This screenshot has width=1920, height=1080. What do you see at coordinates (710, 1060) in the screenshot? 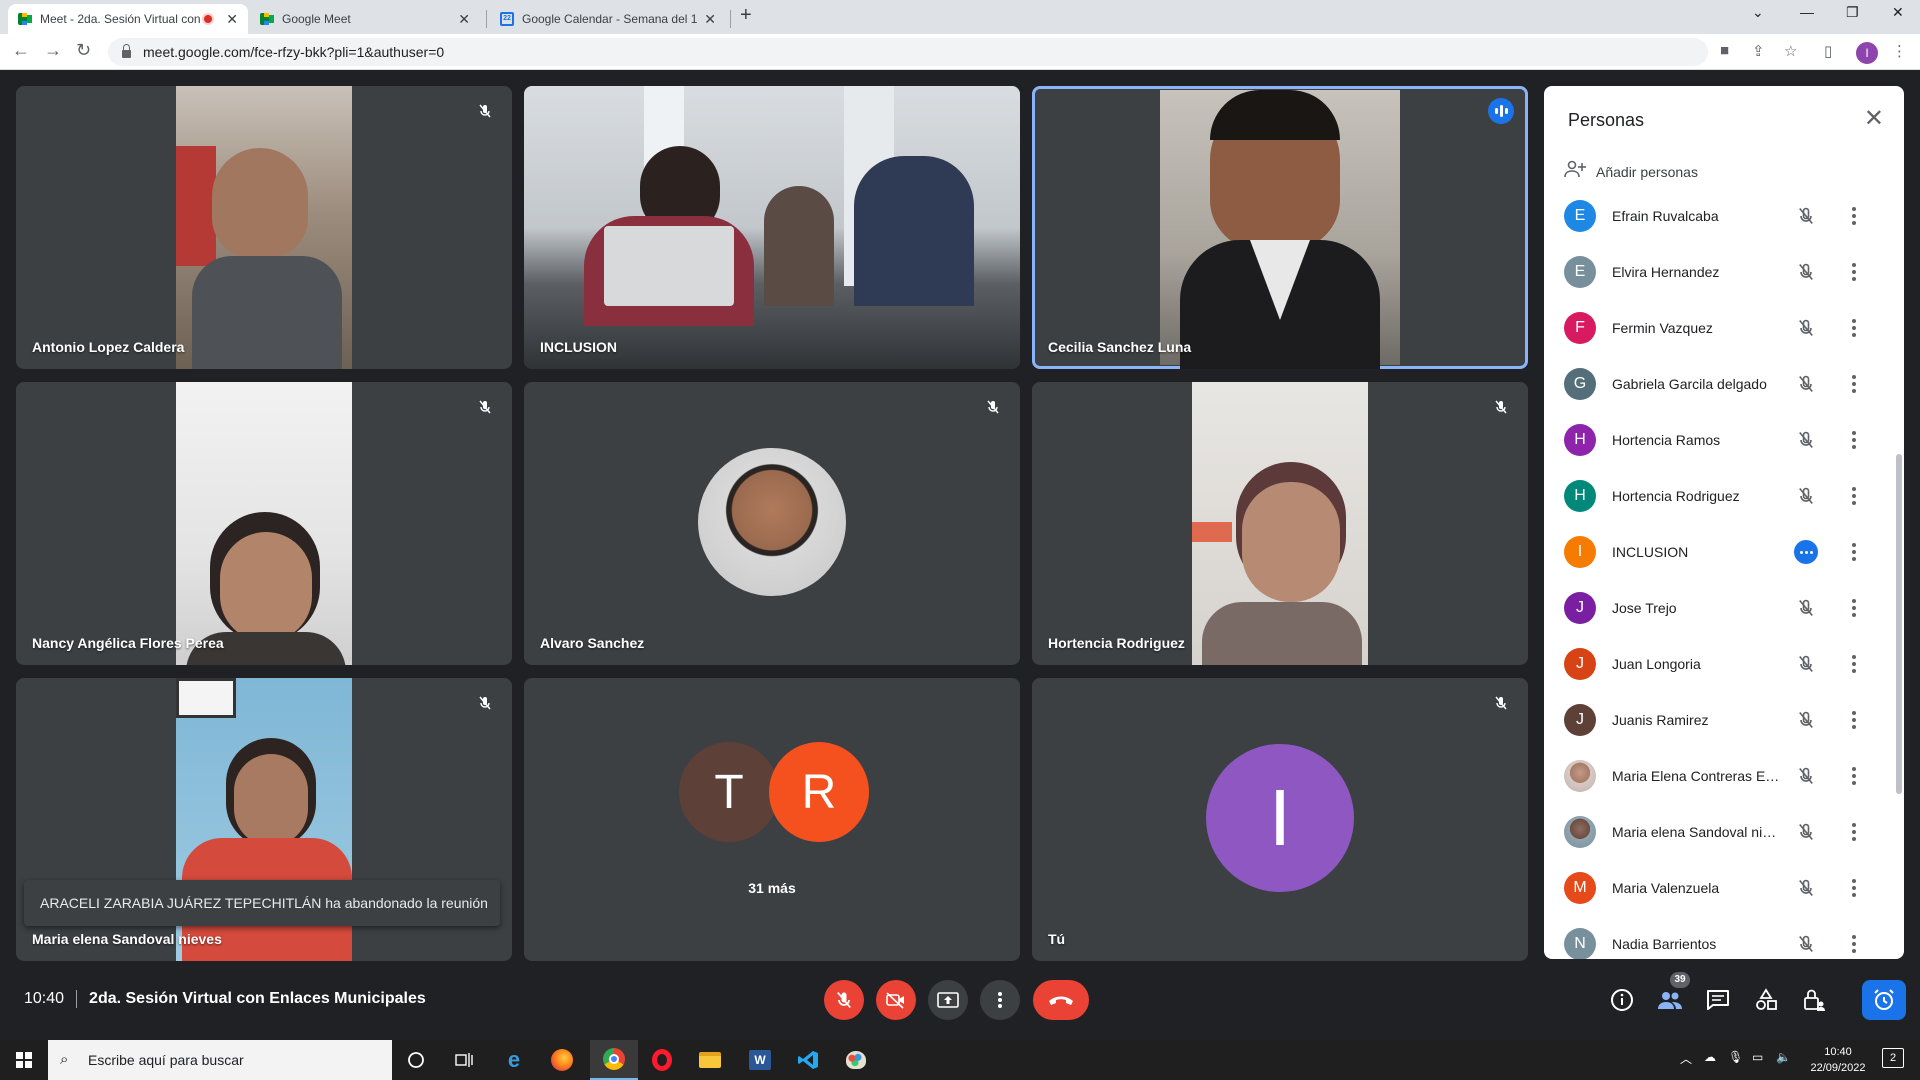
I see `file-explorer-icon` at bounding box center [710, 1060].